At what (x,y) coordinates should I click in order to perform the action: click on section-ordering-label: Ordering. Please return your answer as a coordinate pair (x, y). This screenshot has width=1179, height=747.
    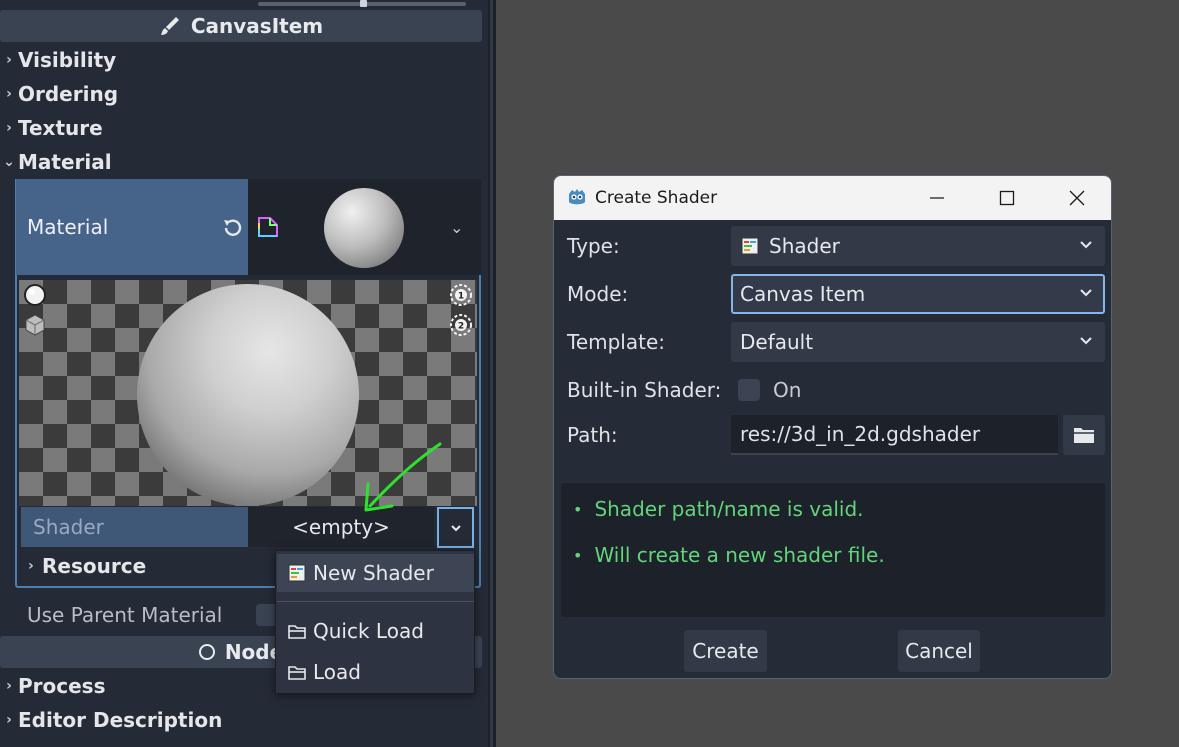
    Looking at the image, I should click on (68, 94).